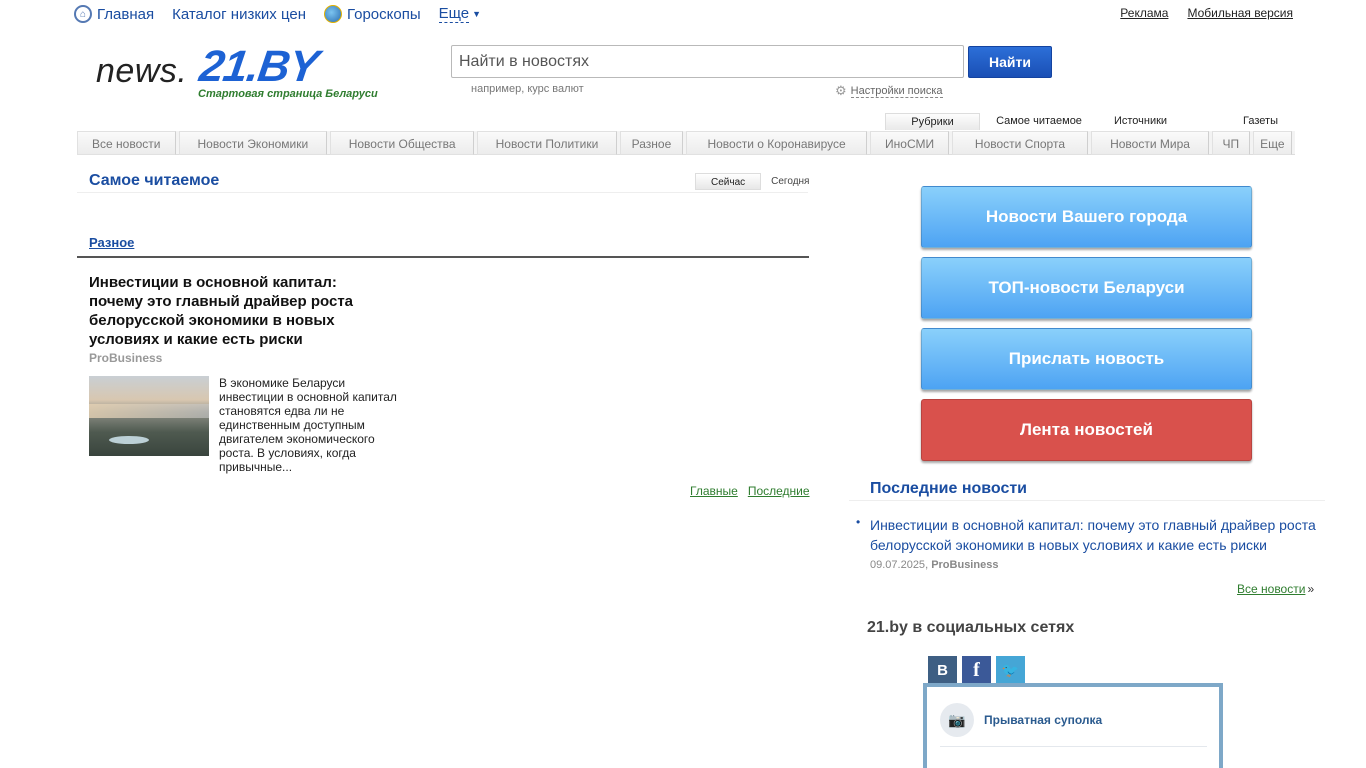  Describe the element at coordinates (898, 565) in the screenshot. I see `latest-news-date: 09.07.2025` at that location.